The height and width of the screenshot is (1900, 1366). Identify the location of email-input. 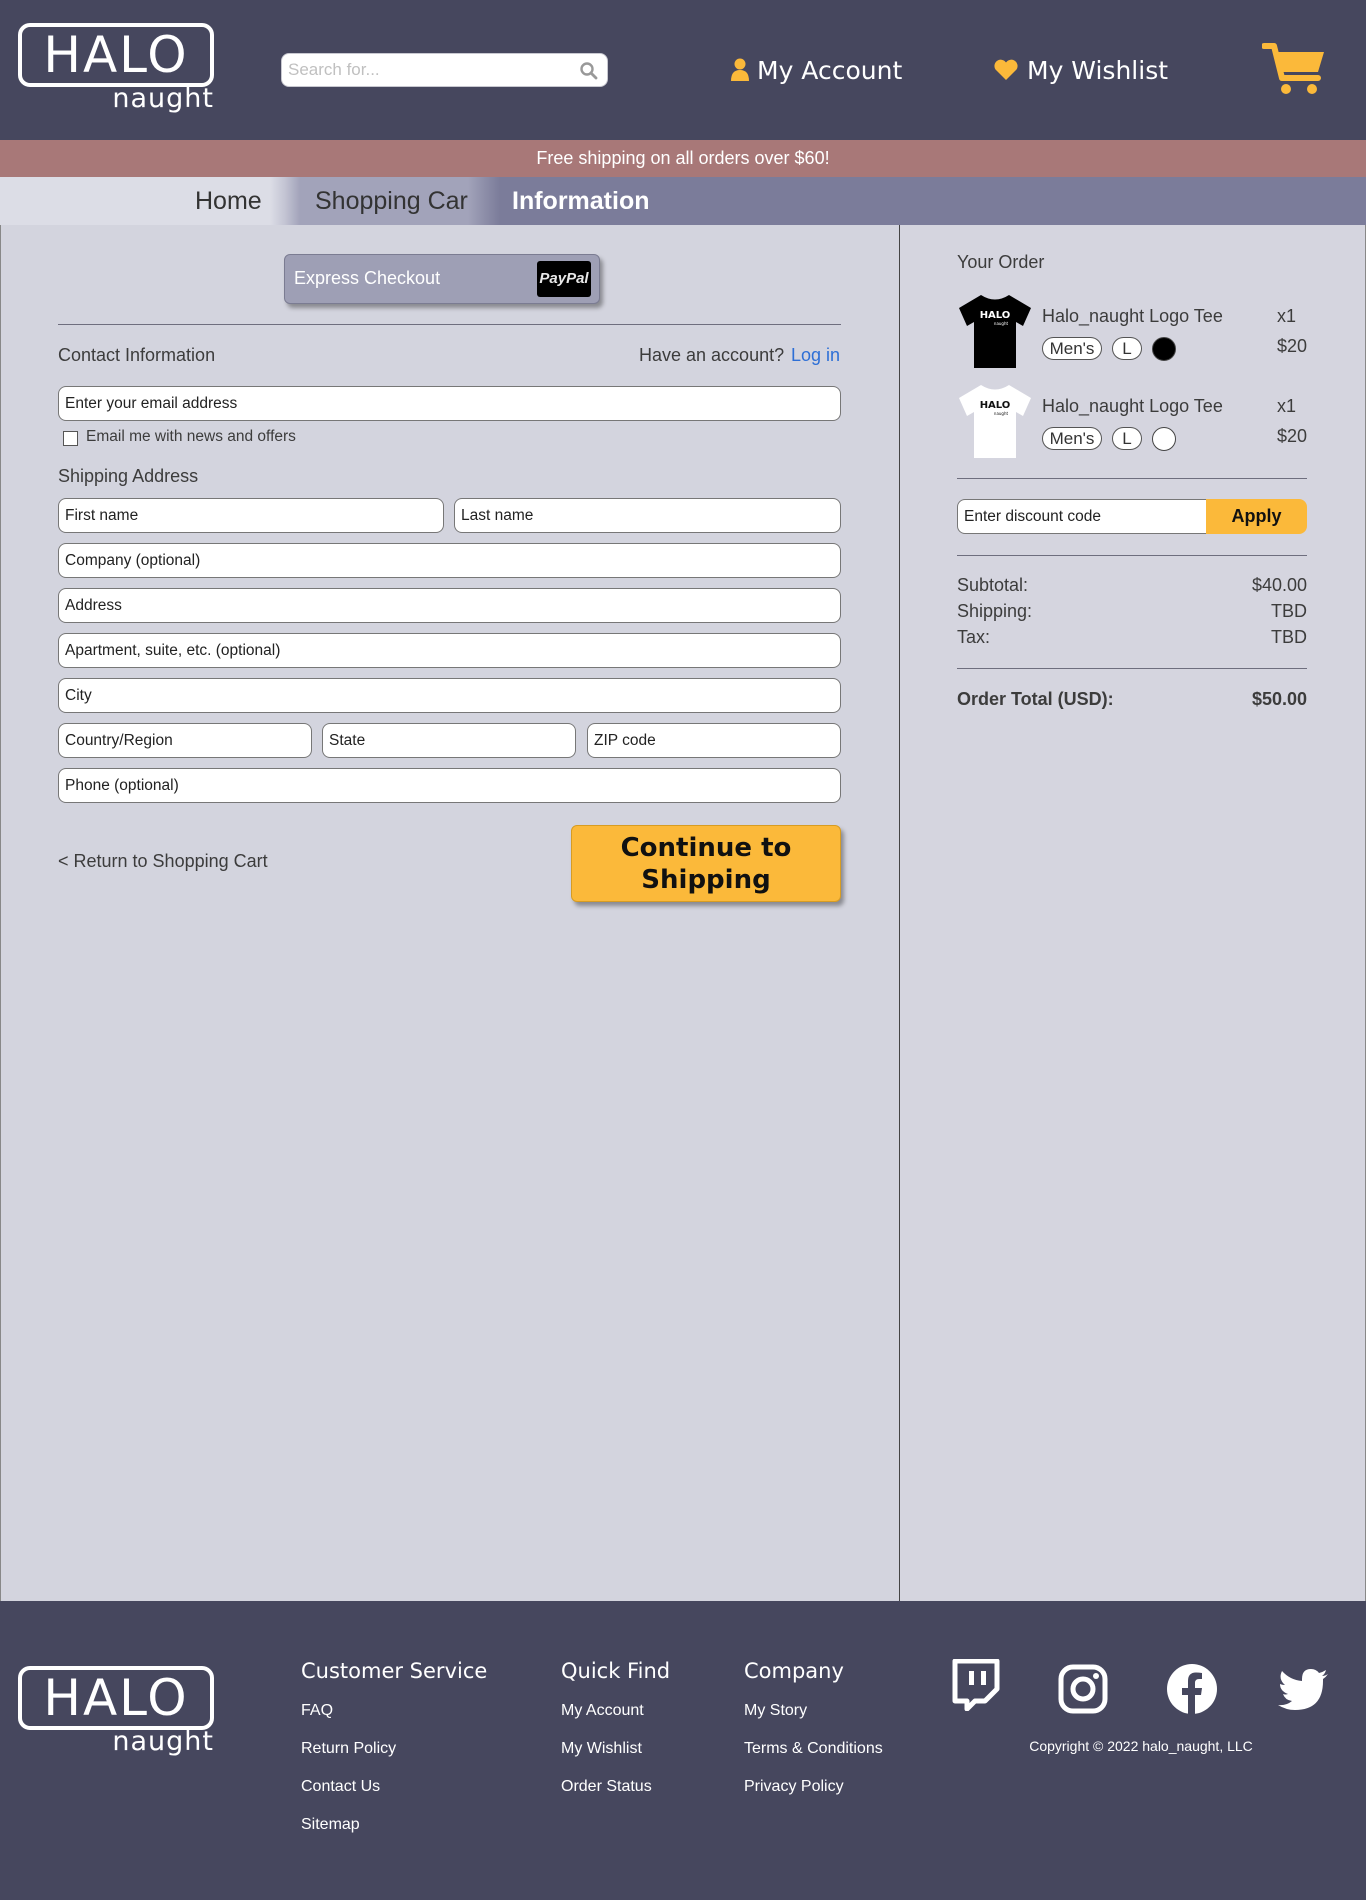
(449, 404).